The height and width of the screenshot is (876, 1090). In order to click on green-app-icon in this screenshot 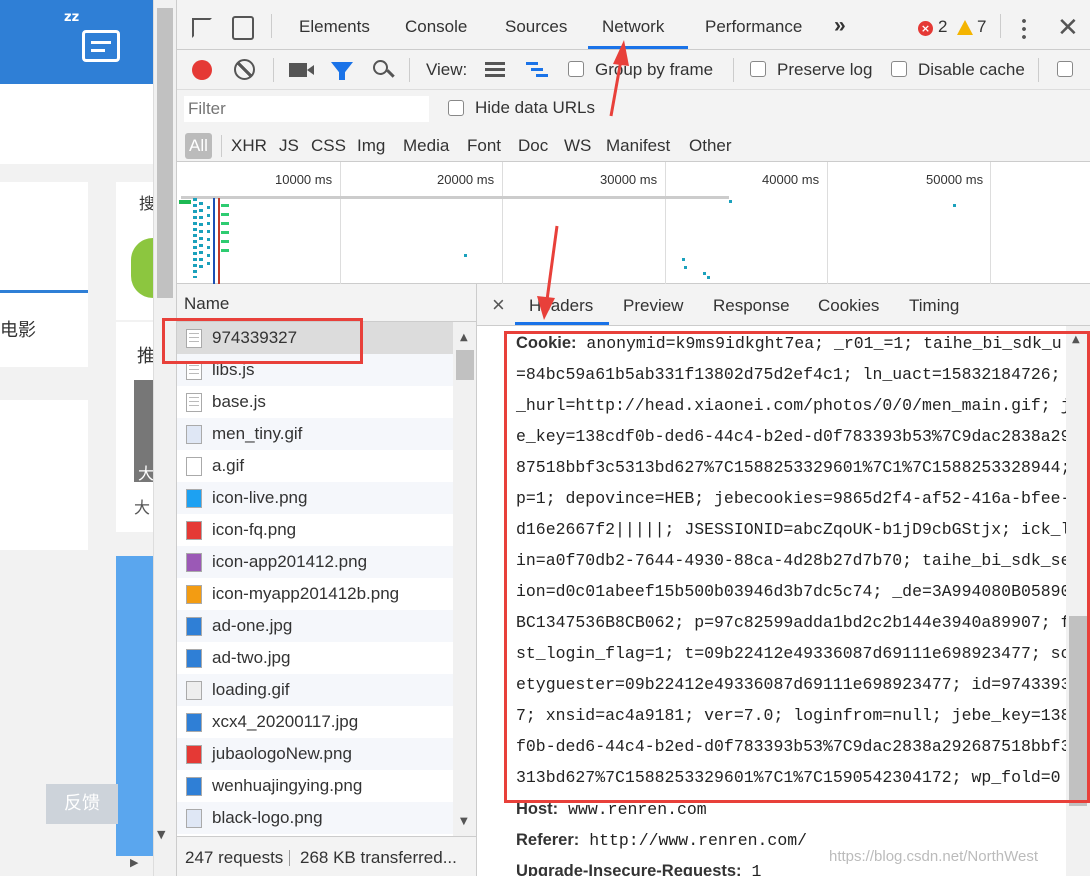, I will do `click(142, 268)`.